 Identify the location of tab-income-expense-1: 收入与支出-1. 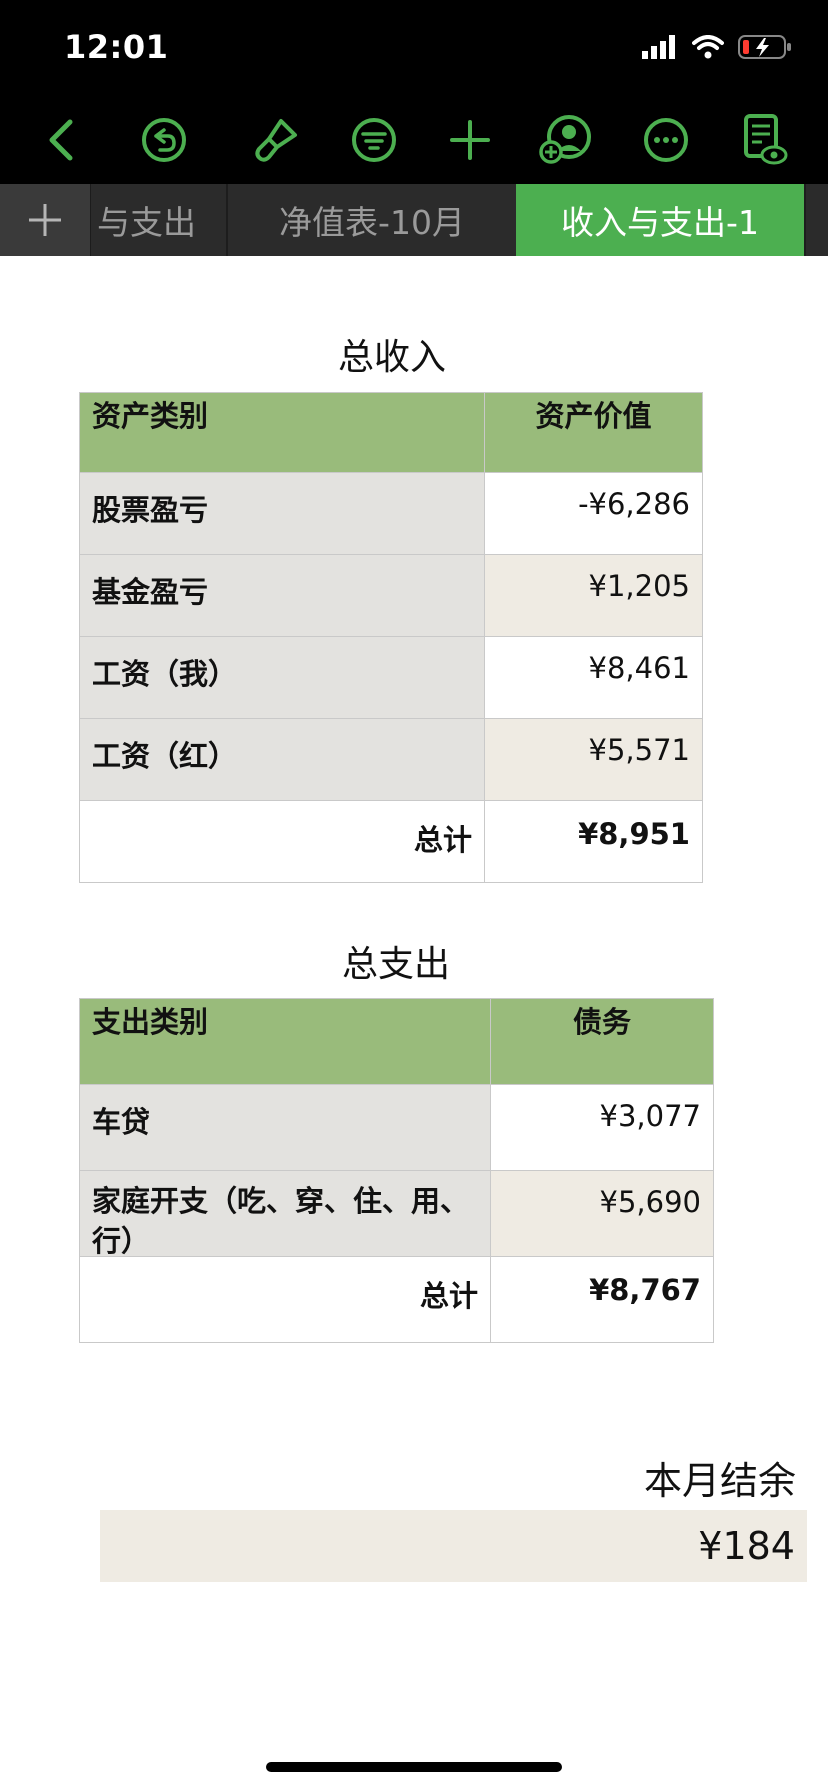
(660, 220).